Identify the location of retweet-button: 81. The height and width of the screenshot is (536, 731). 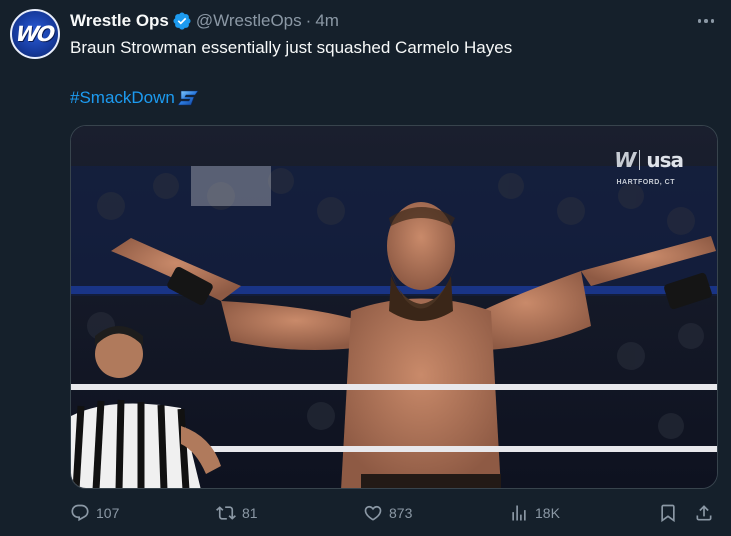
(237, 513).